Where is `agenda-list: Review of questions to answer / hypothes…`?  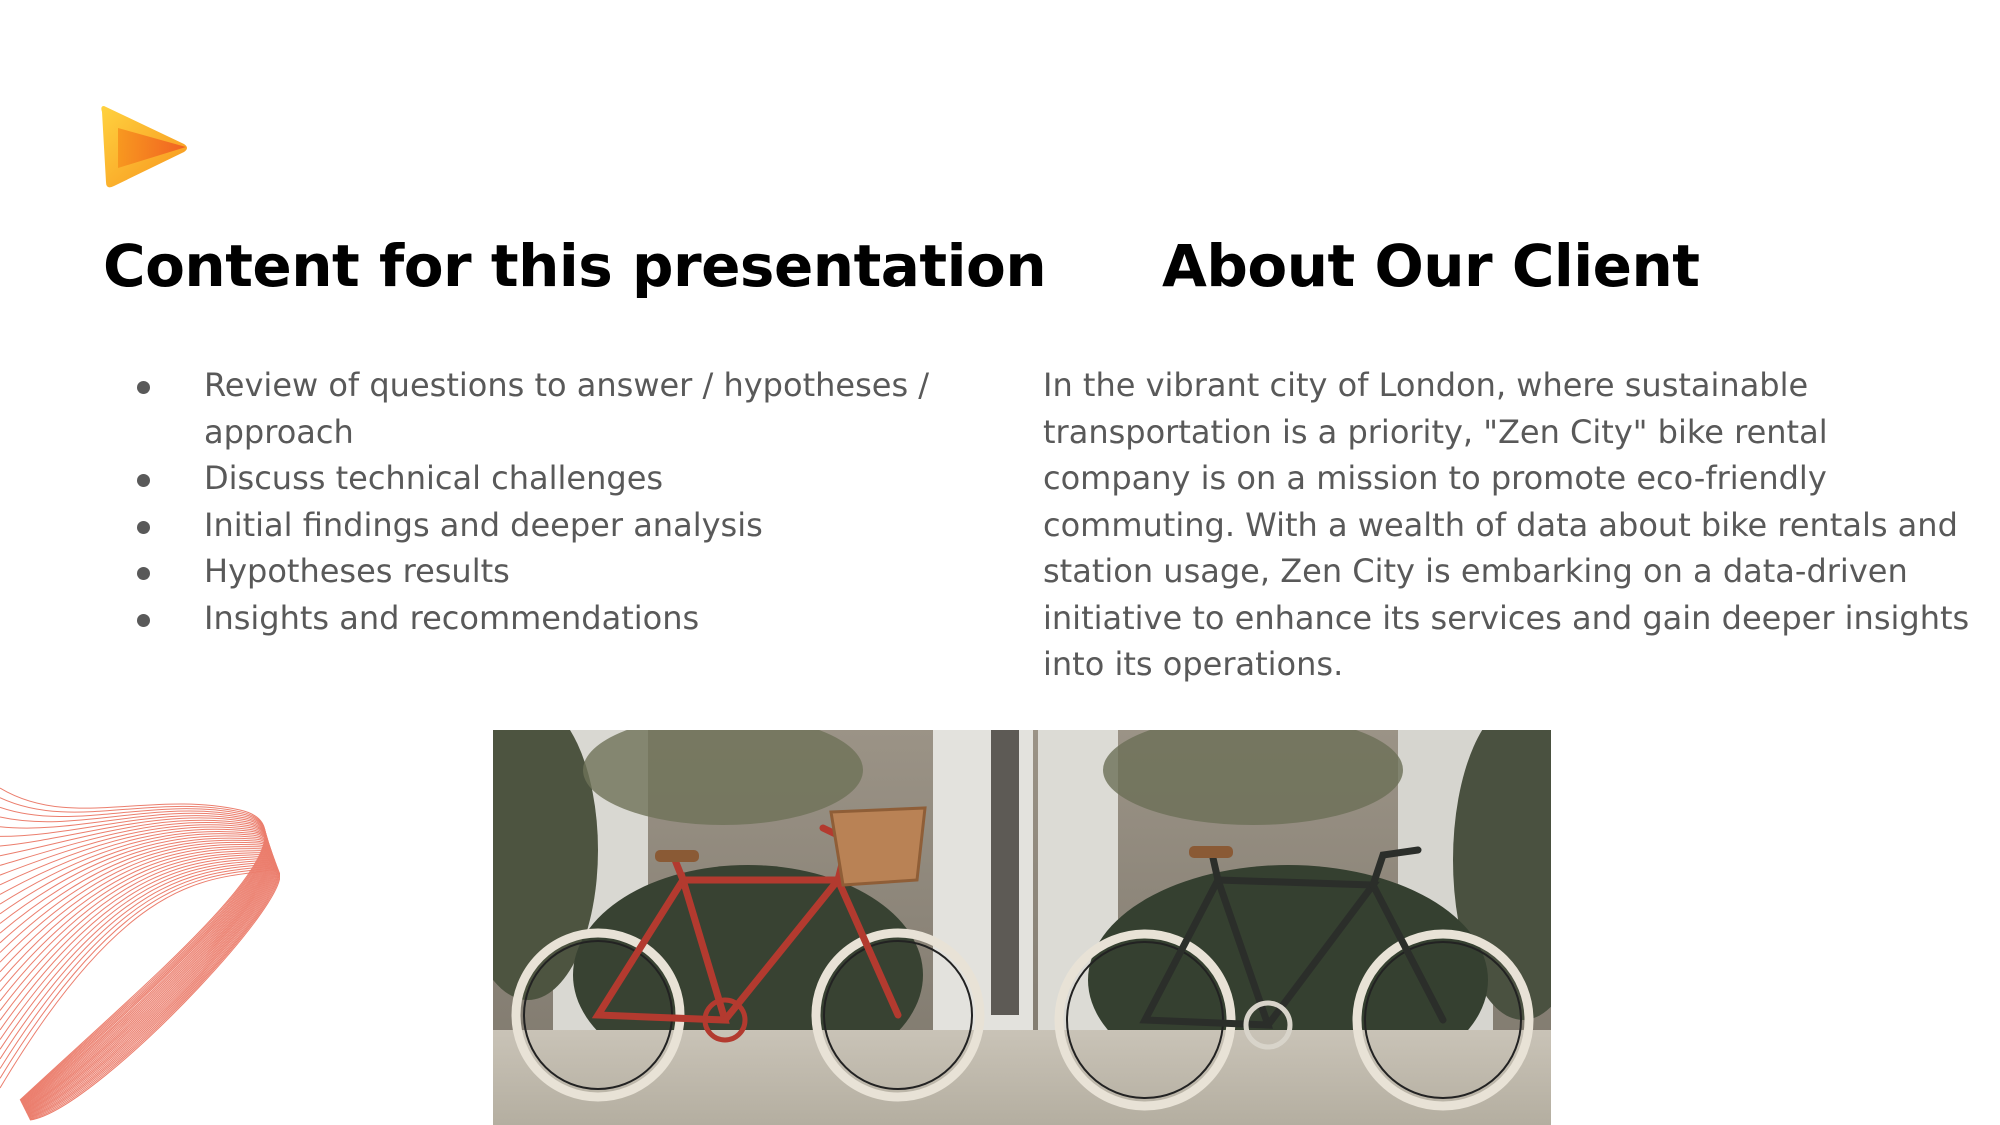
agenda-list: Review of questions to answer / hypothes… is located at coordinates (542, 501).